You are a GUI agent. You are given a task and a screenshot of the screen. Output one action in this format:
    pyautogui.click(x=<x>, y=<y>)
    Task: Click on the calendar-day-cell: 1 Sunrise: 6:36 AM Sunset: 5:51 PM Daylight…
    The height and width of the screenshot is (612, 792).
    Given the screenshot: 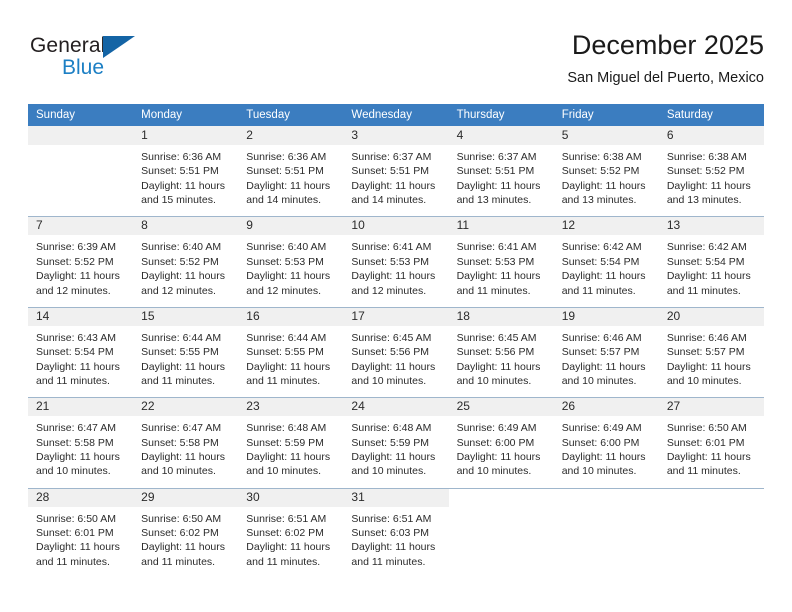 What is the action you would take?
    pyautogui.click(x=186, y=171)
    